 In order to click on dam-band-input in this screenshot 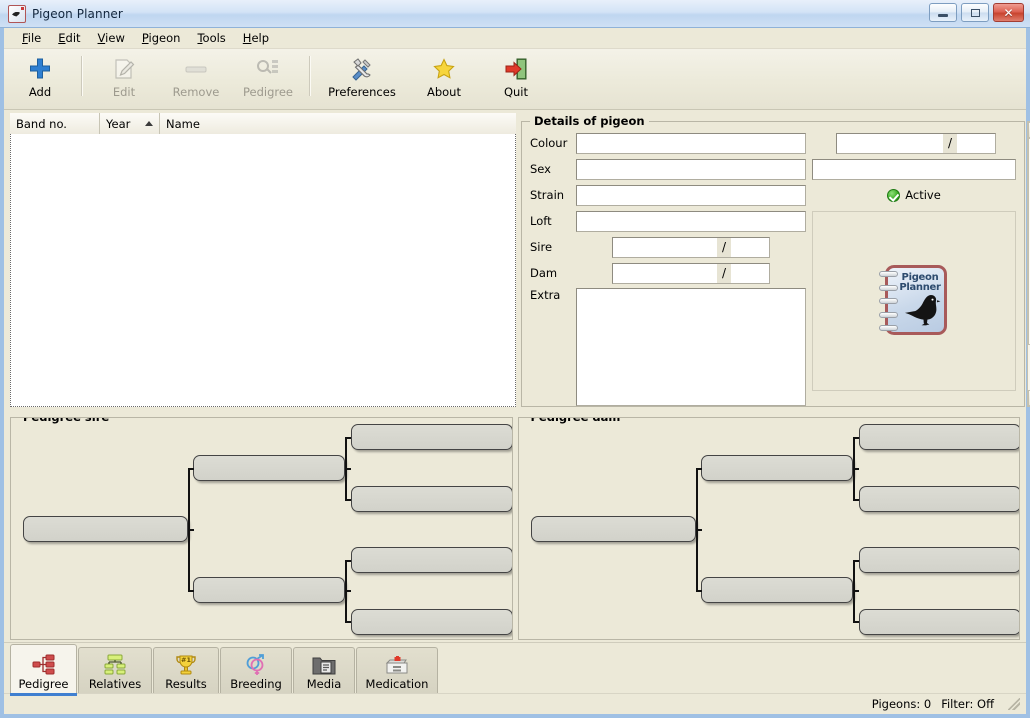, I will do `click(665, 273)`.